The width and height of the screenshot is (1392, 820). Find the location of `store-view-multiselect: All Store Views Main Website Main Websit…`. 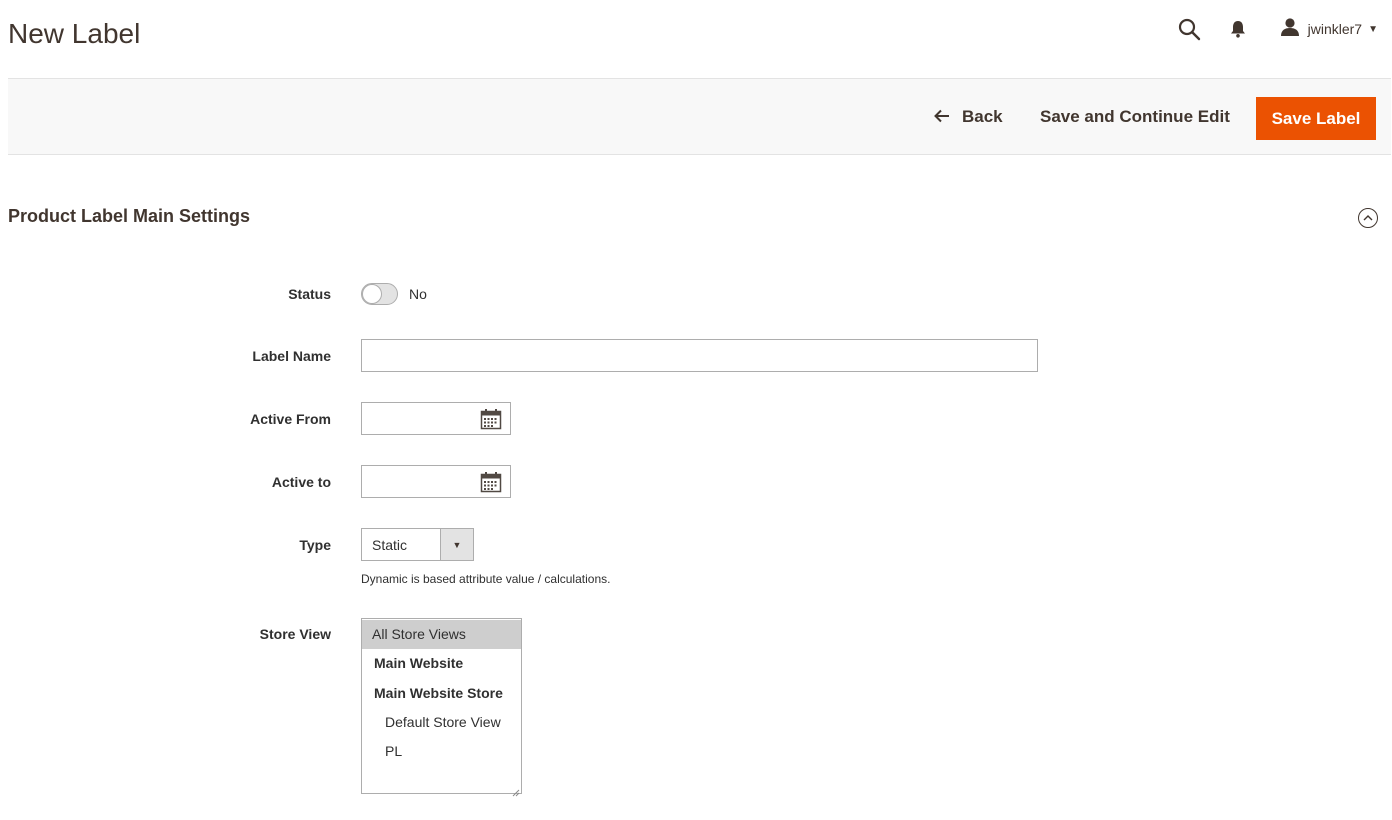

store-view-multiselect: All Store Views Main Website Main Websit… is located at coordinates (441, 707).